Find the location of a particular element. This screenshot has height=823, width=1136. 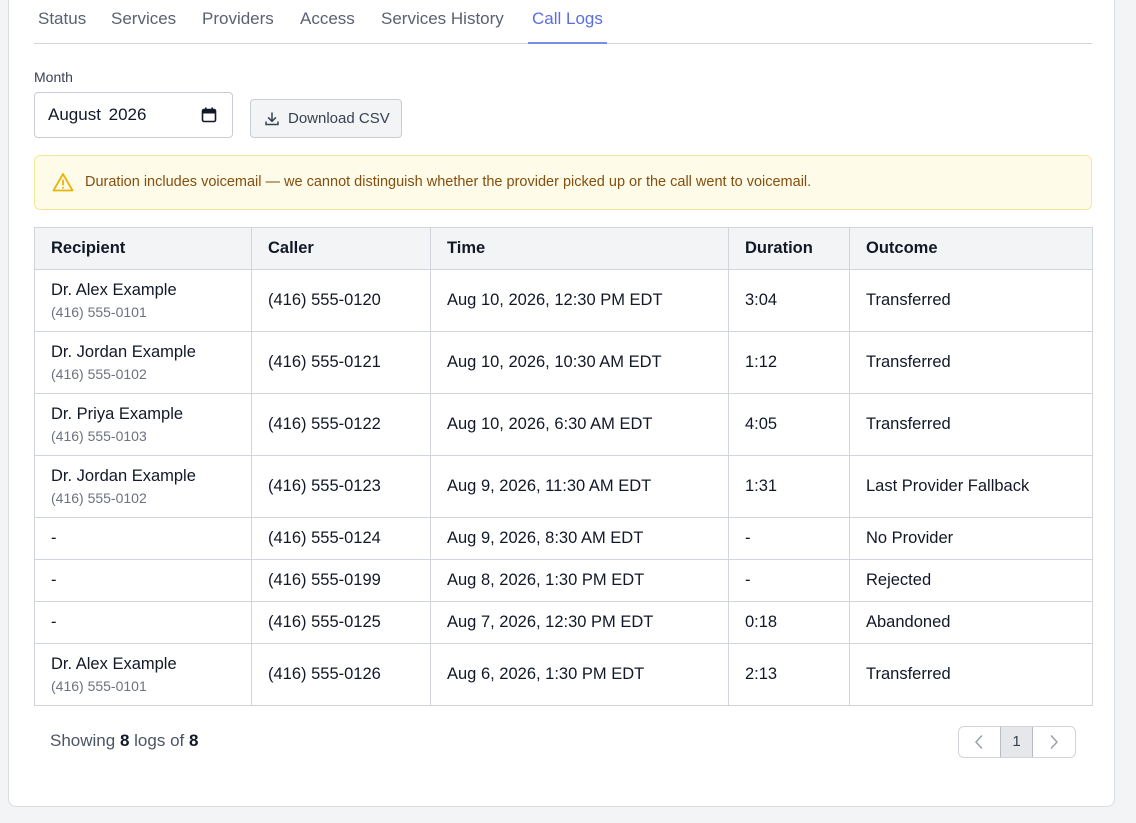

showing-middle: logs of is located at coordinates (159, 740).